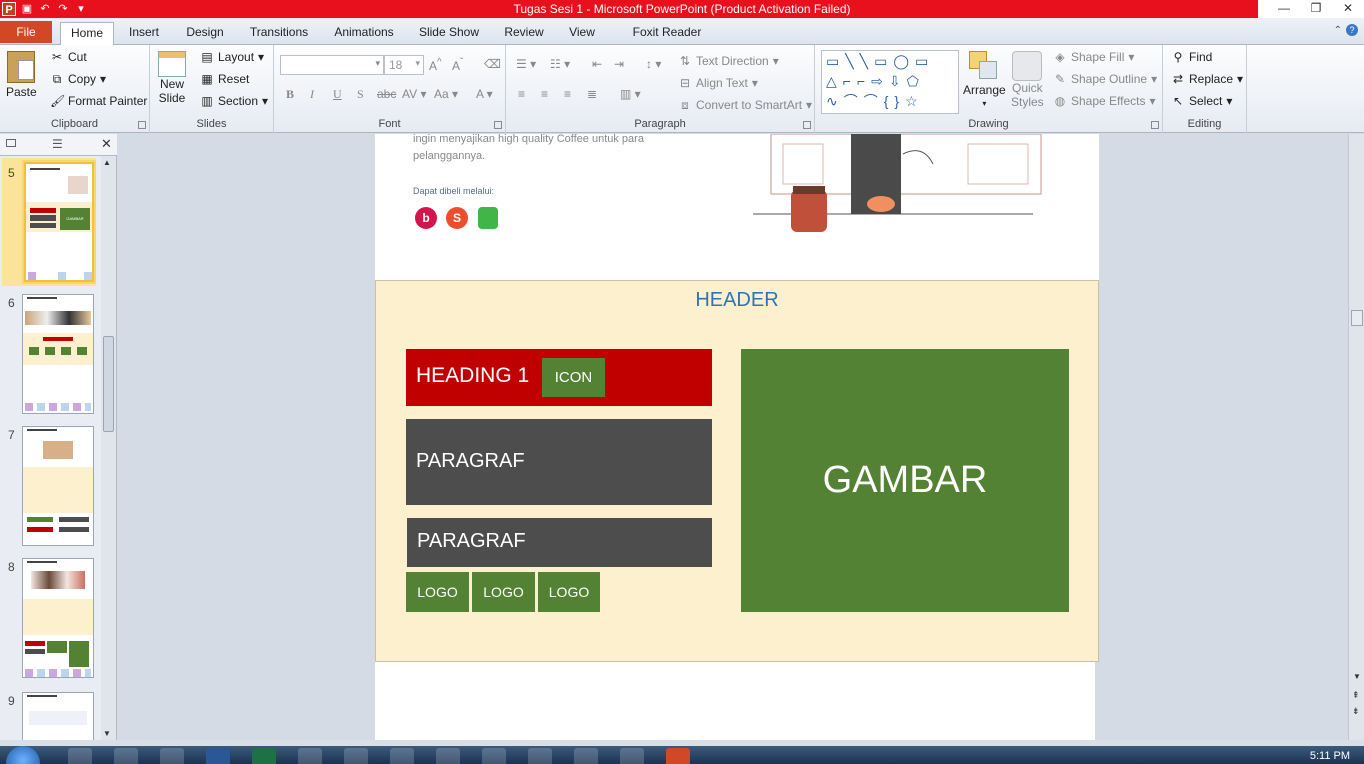 Image resolution: width=1364 pixels, height=764 pixels. I want to click on italic-button: I, so click(312, 94).